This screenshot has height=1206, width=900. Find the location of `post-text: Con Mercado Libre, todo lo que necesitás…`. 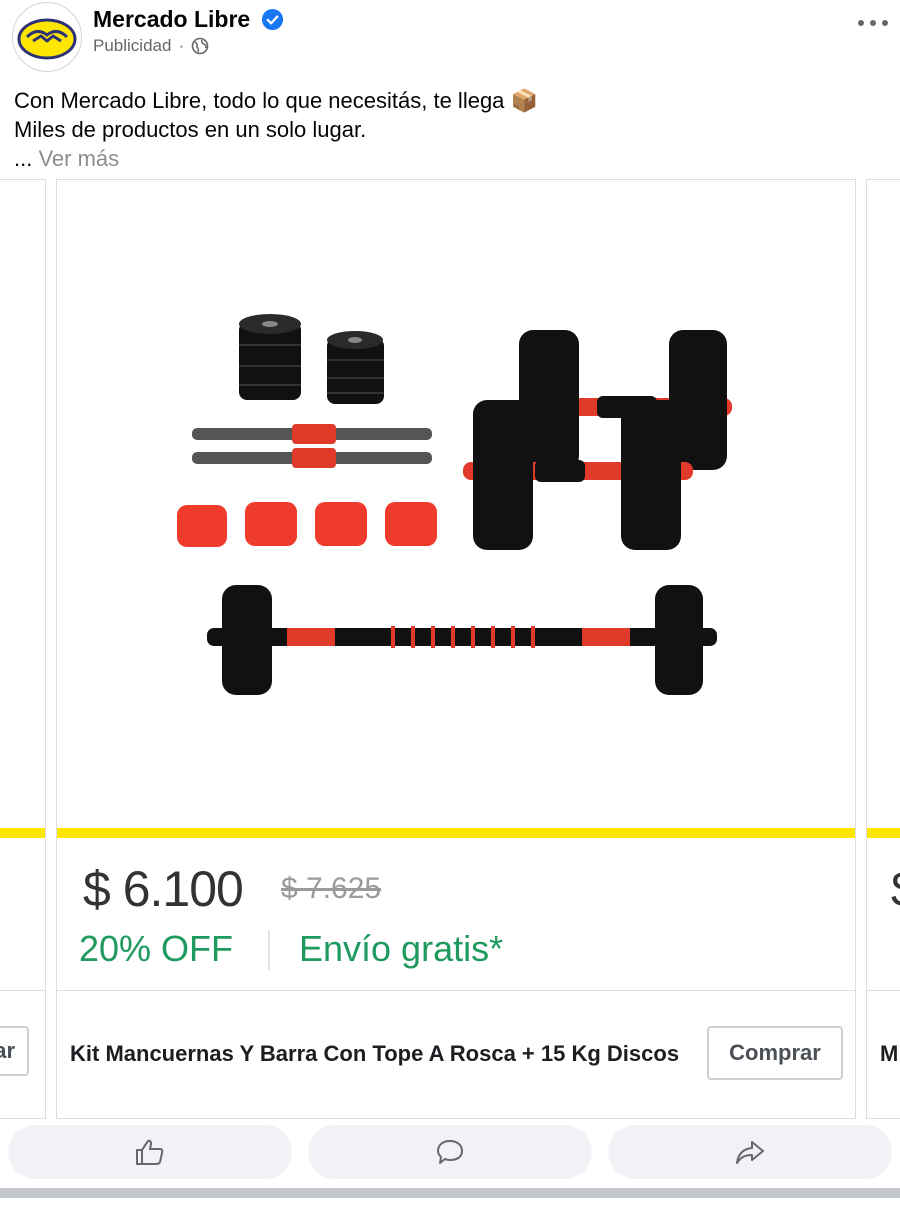

post-text: Con Mercado Libre, todo lo que necesitás… is located at coordinates (276, 129).